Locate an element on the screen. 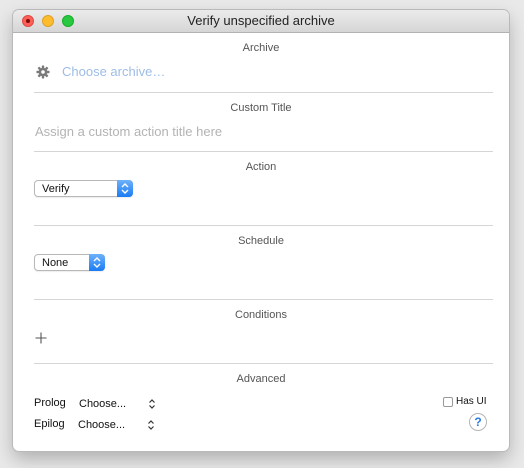 This screenshot has height=468, width=524. custom-title-heading: Custom Title is located at coordinates (261, 108).